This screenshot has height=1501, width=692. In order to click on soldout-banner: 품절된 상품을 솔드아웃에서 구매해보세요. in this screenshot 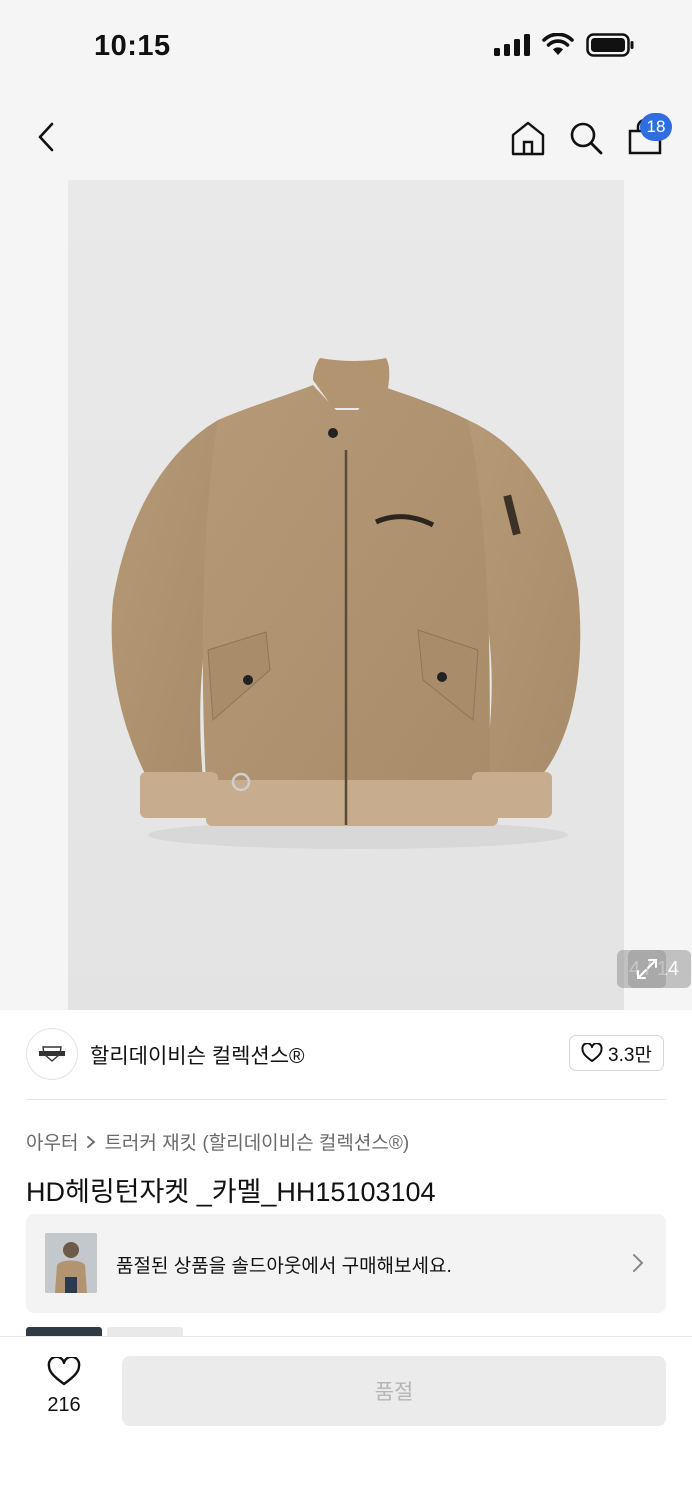, I will do `click(346, 1263)`.